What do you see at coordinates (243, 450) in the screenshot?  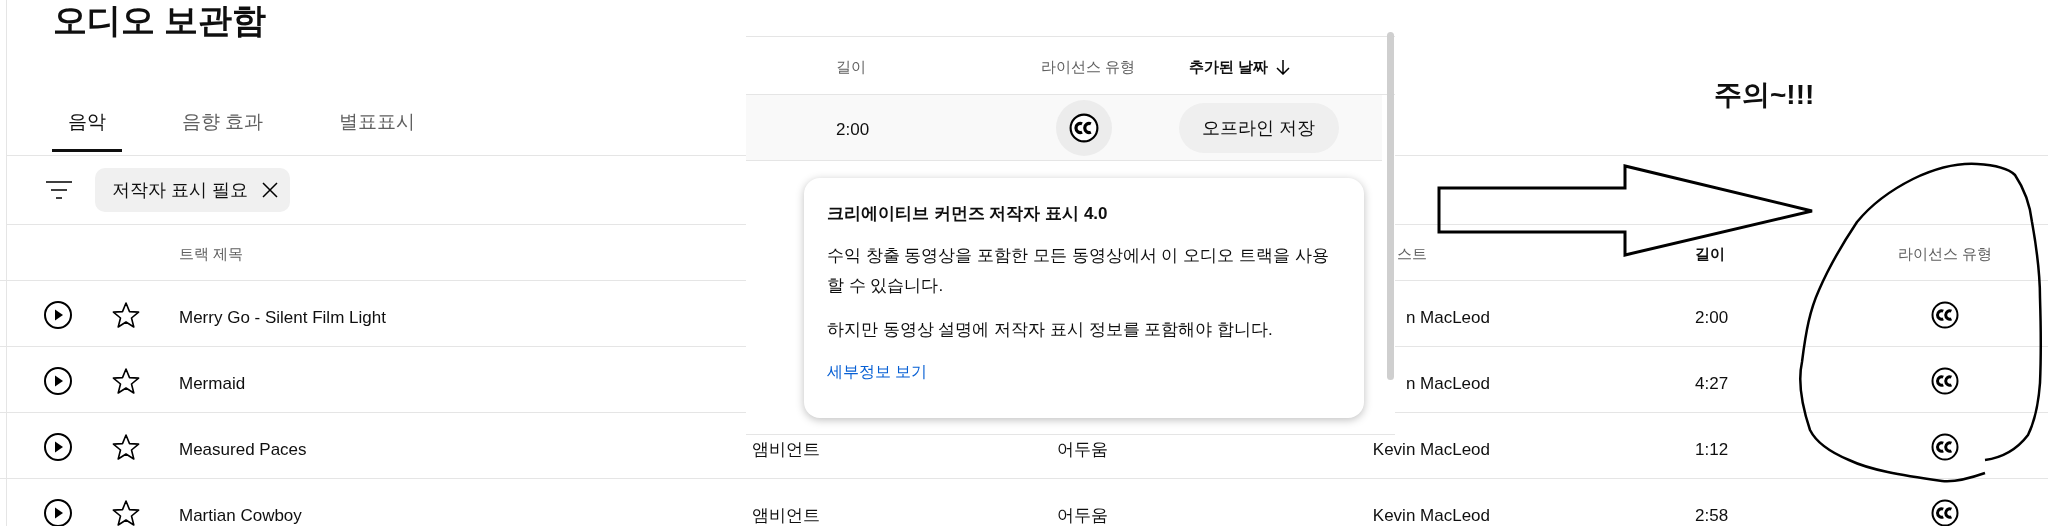 I see `track-title: Measured Paces` at bounding box center [243, 450].